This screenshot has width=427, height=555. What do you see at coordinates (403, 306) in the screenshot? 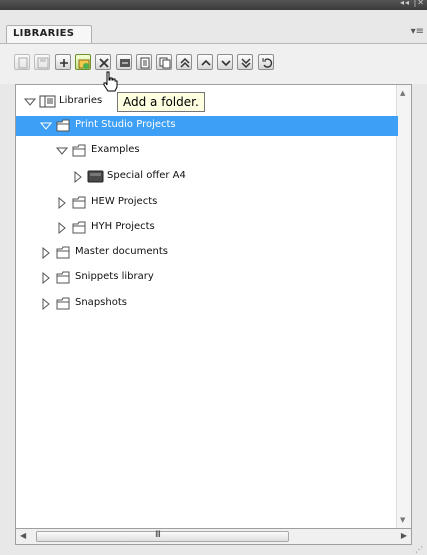
I see `vertical-scrollbar: ▲ ▼` at bounding box center [403, 306].